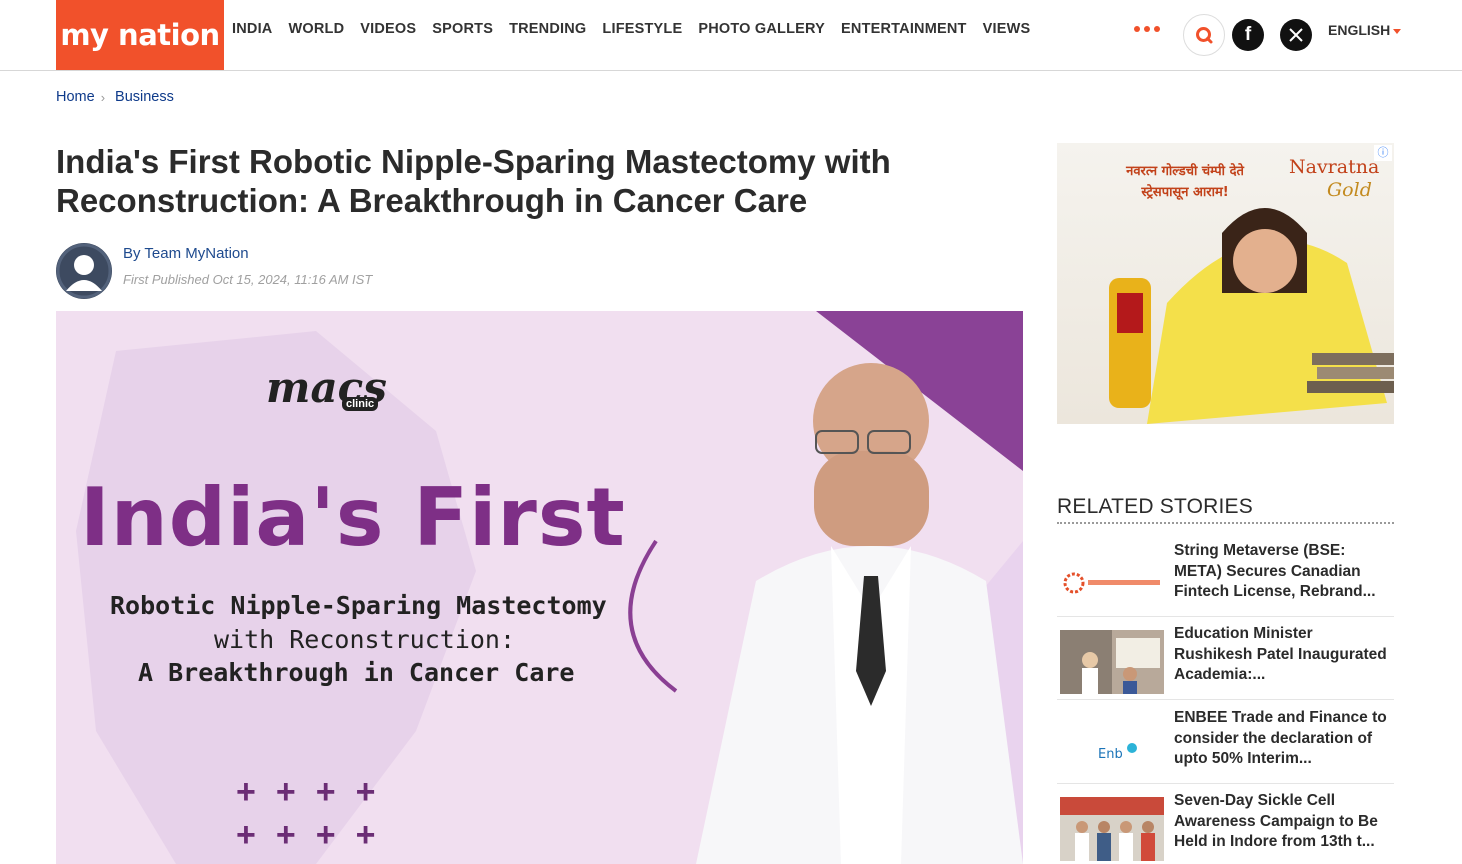 The image size is (1462, 864). Describe the element at coordinates (1185, 192) in the screenshot. I see `ad-text-line-2: स्ट्रेसपासून आराम!` at that location.